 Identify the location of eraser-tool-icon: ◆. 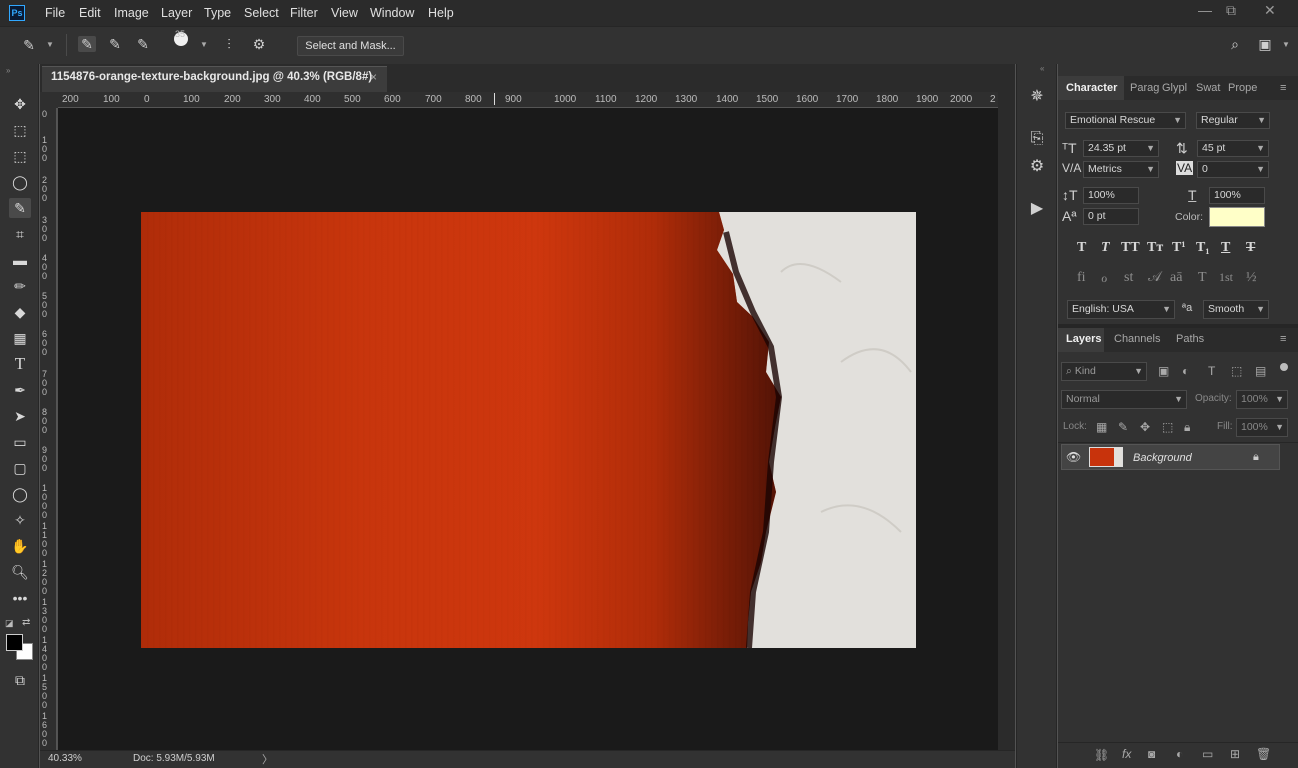
(20, 312).